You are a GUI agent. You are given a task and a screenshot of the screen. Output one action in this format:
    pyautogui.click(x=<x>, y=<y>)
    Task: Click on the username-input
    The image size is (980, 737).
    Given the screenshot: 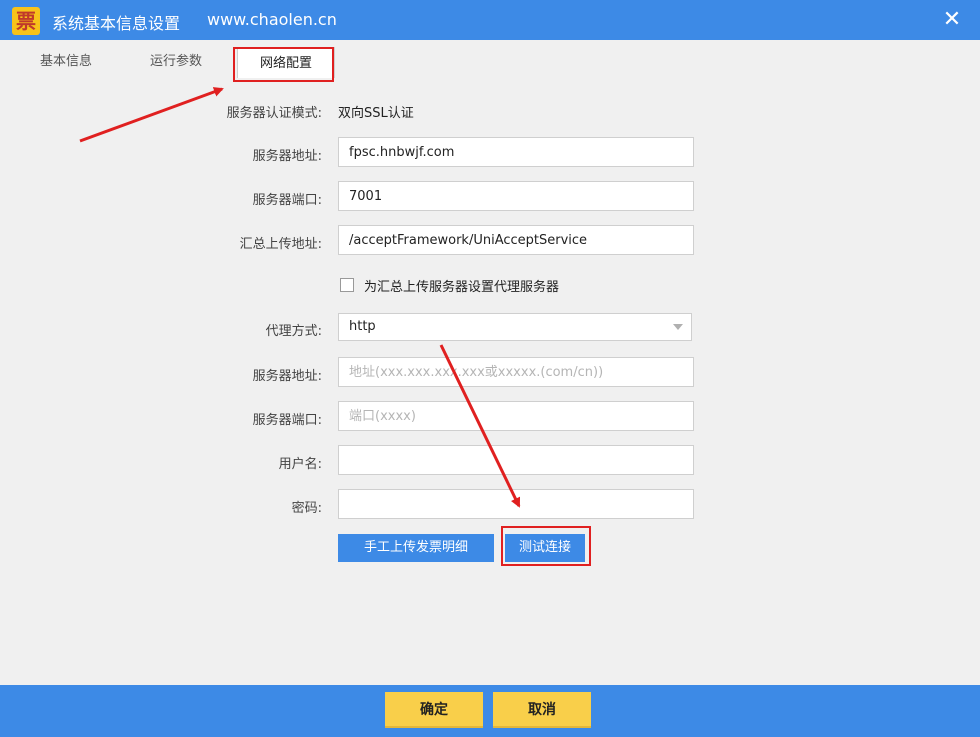 What is the action you would take?
    pyautogui.click(x=516, y=460)
    